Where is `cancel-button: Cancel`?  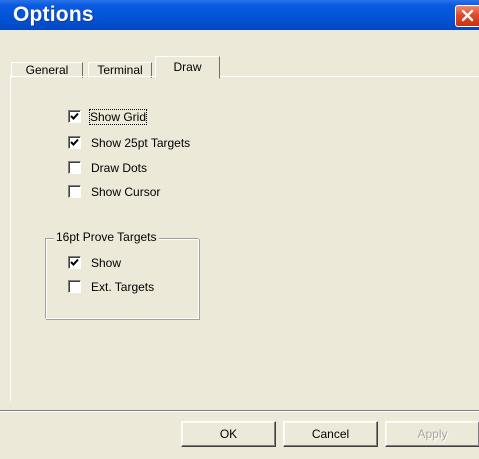
cancel-button: Cancel is located at coordinates (330, 434).